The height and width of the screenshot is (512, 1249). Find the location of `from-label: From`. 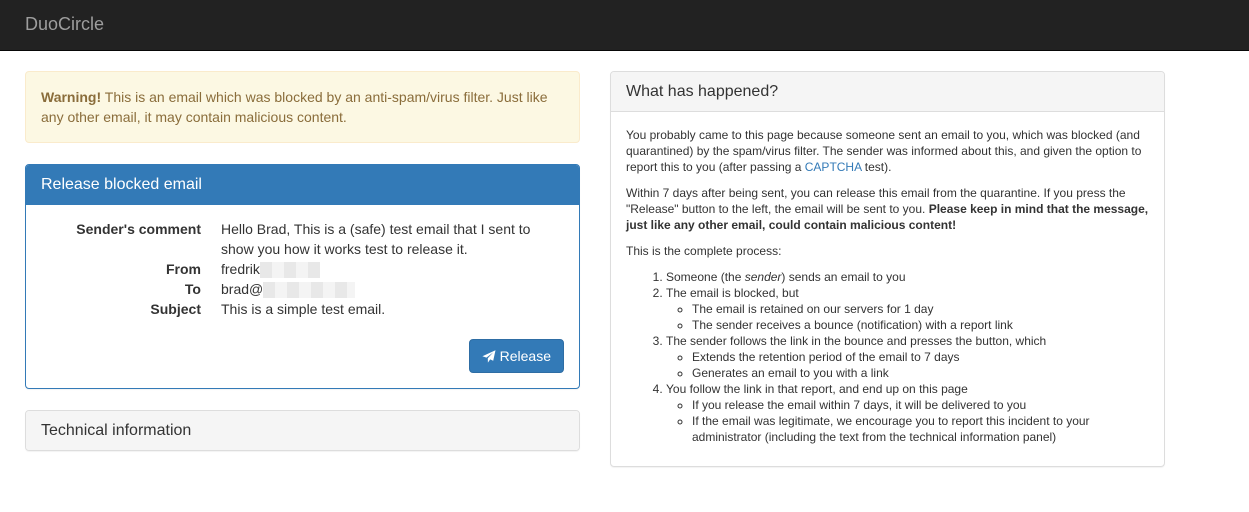

from-label: From is located at coordinates (183, 269).